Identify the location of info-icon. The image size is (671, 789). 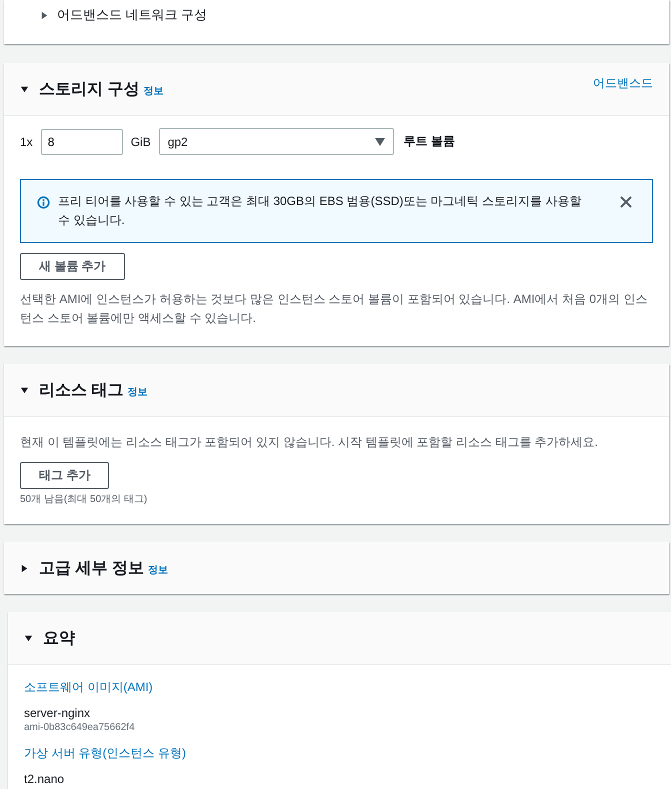
(43, 202).